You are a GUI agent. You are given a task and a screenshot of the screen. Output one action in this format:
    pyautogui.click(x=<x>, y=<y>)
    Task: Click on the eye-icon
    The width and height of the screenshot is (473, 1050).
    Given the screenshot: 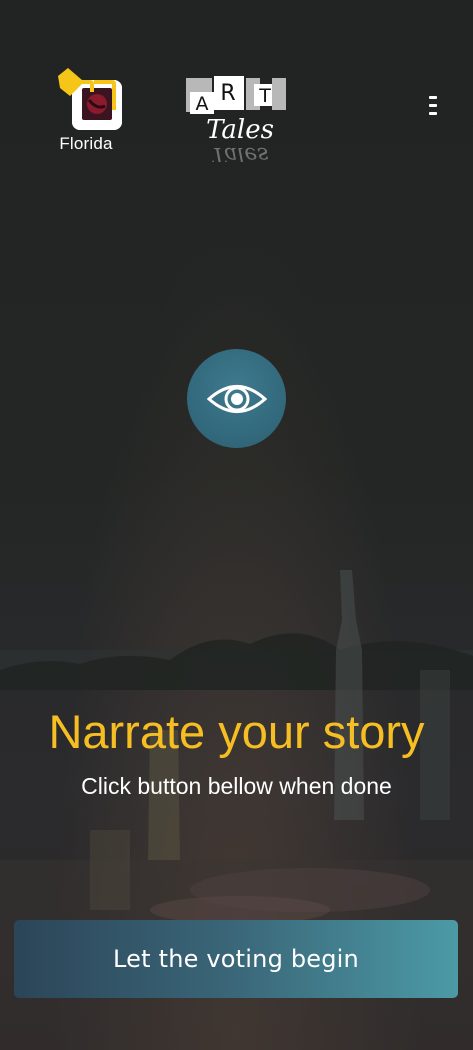 What is the action you would take?
    pyautogui.click(x=236, y=398)
    